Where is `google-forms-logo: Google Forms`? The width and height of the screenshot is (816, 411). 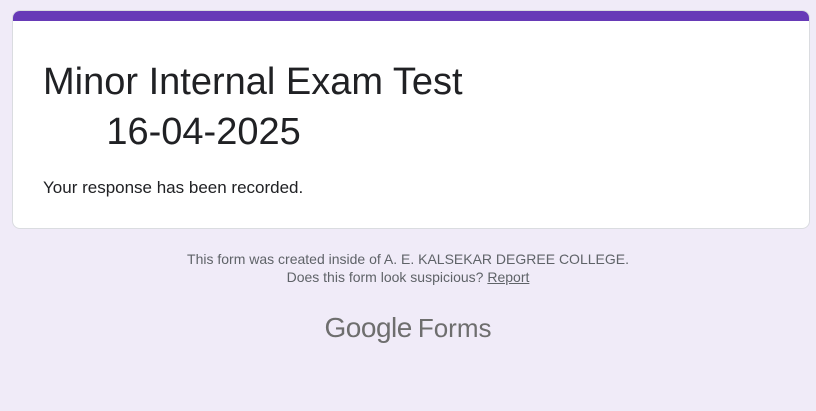
google-forms-logo: Google Forms is located at coordinates (408, 328).